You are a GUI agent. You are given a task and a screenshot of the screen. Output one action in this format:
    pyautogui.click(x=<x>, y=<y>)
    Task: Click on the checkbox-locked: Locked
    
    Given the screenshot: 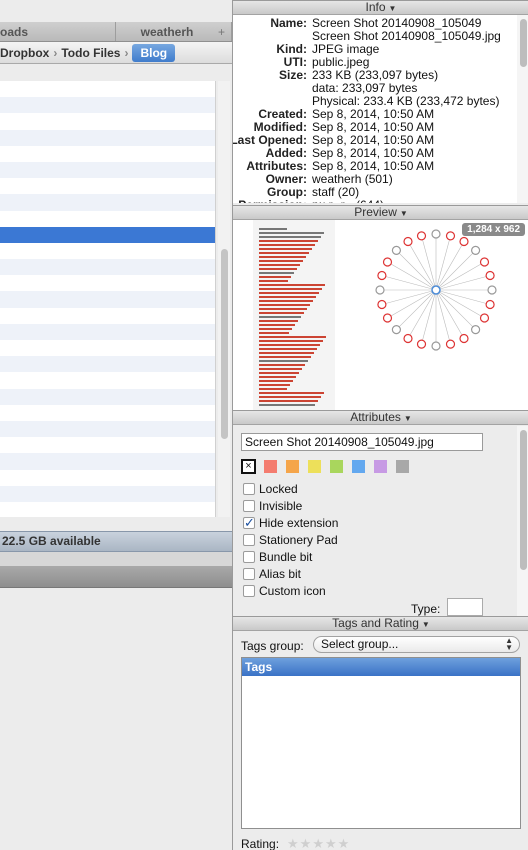 What is the action you would take?
    pyautogui.click(x=270, y=489)
    